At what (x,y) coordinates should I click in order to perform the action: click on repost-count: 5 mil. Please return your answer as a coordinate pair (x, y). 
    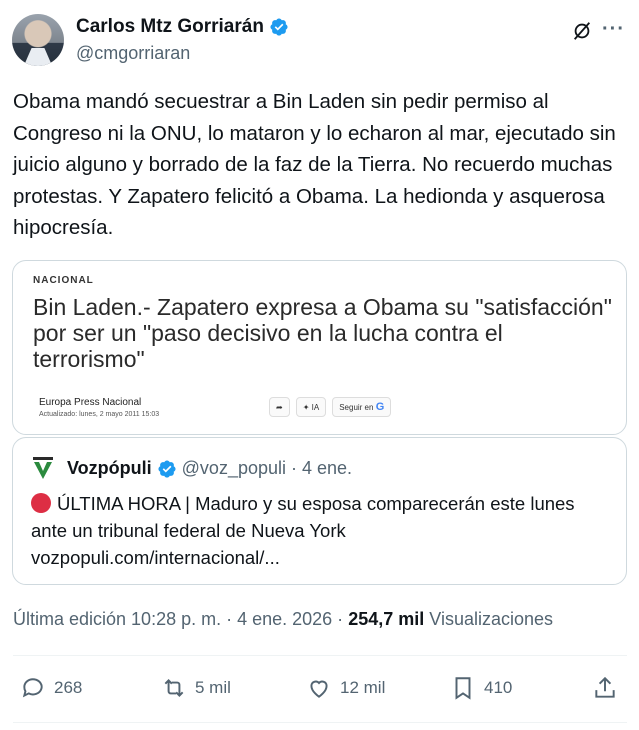
    Looking at the image, I should click on (213, 687).